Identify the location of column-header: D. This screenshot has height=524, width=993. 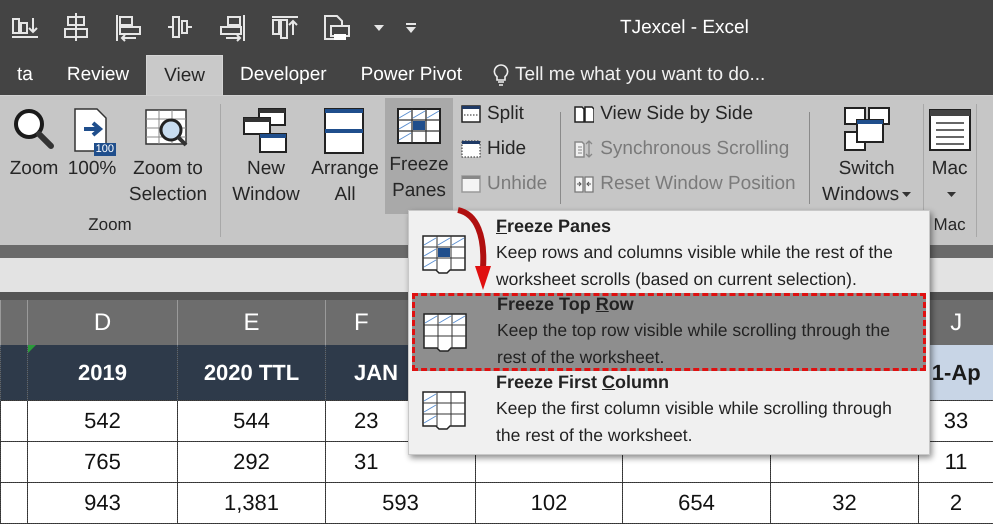
(103, 322).